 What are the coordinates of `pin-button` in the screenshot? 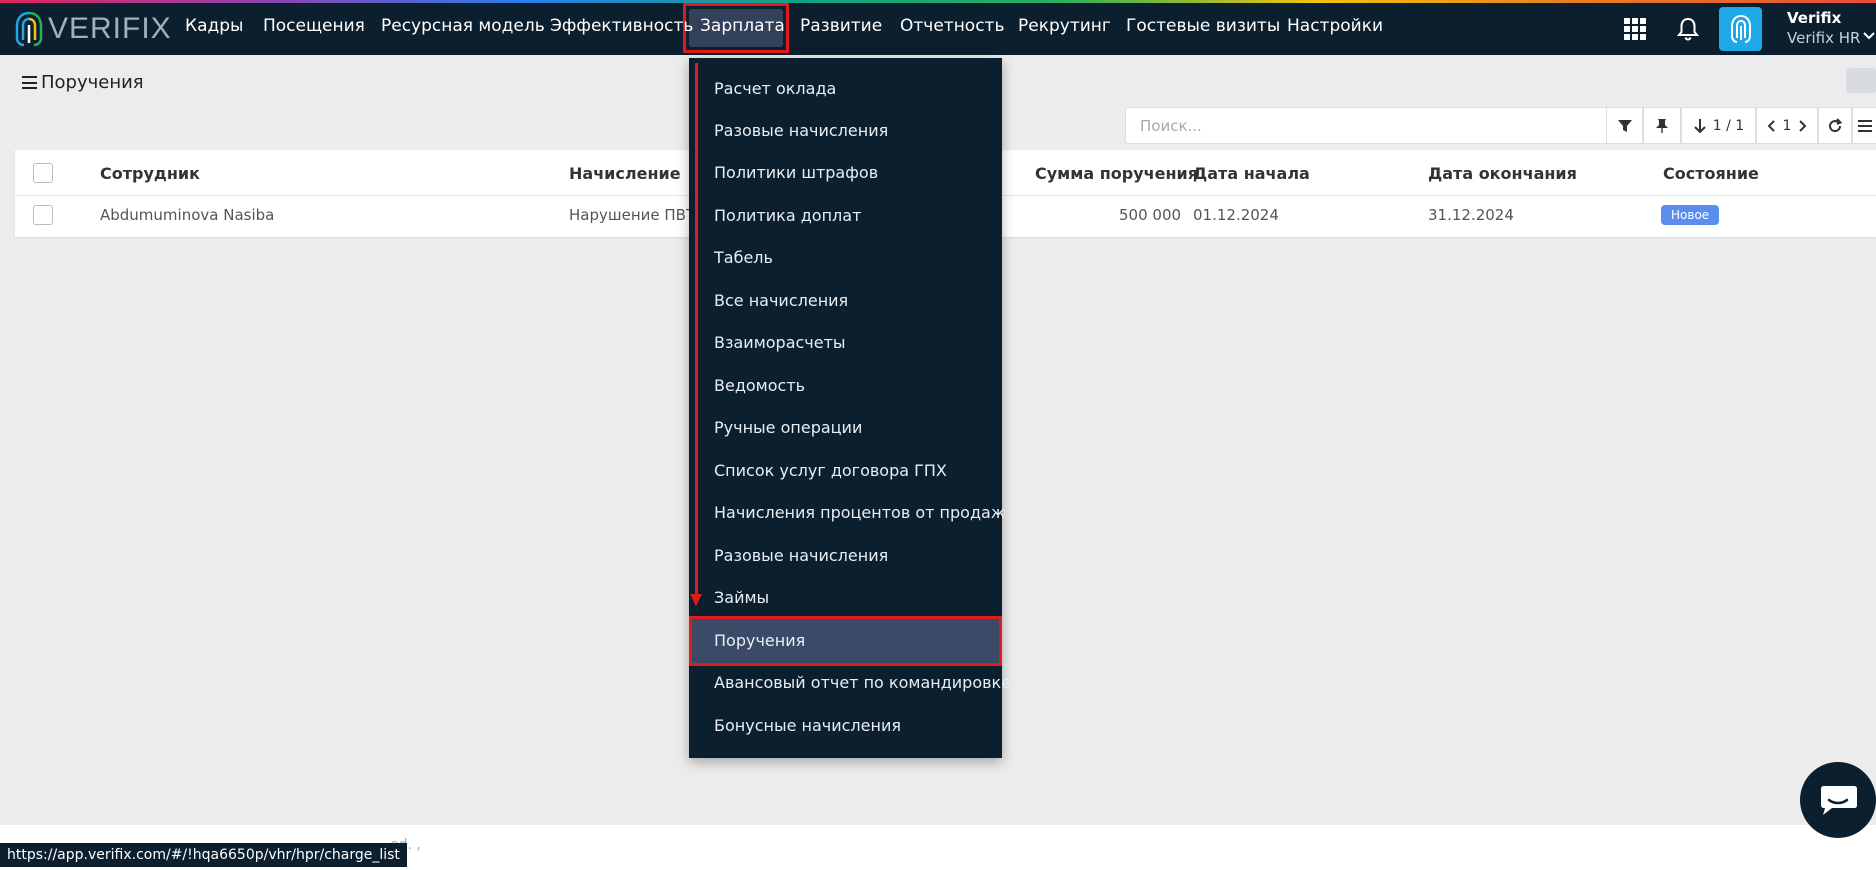 It's located at (1662, 125).